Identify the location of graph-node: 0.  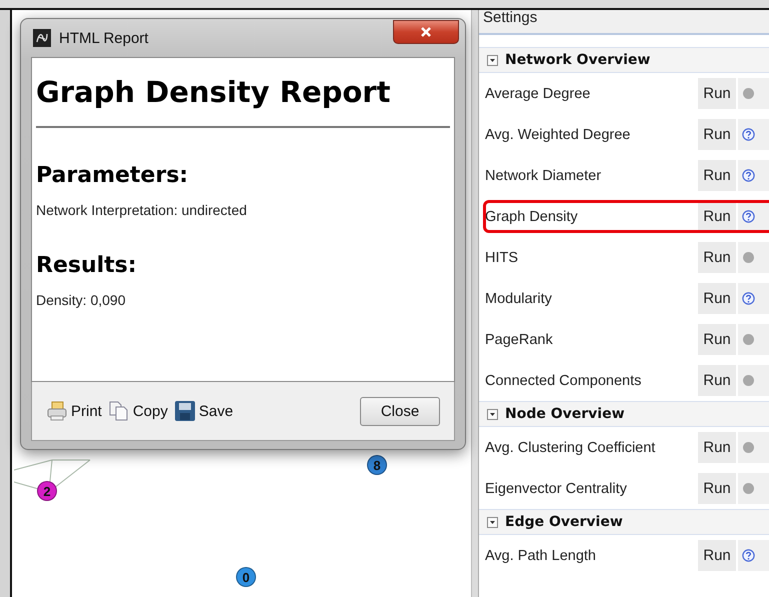
(246, 577).